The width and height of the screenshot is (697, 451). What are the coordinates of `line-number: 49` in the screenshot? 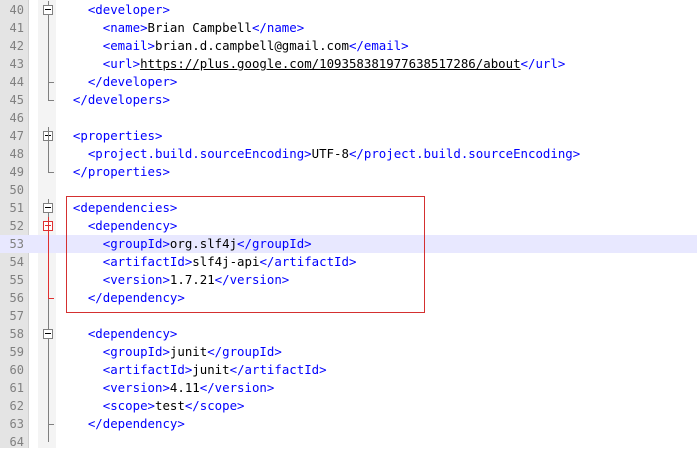 It's located at (16, 172).